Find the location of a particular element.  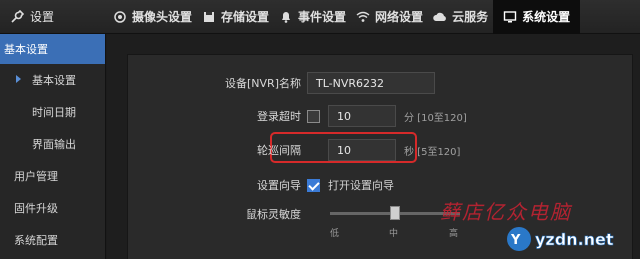

floppy-icon is located at coordinates (209, 17).